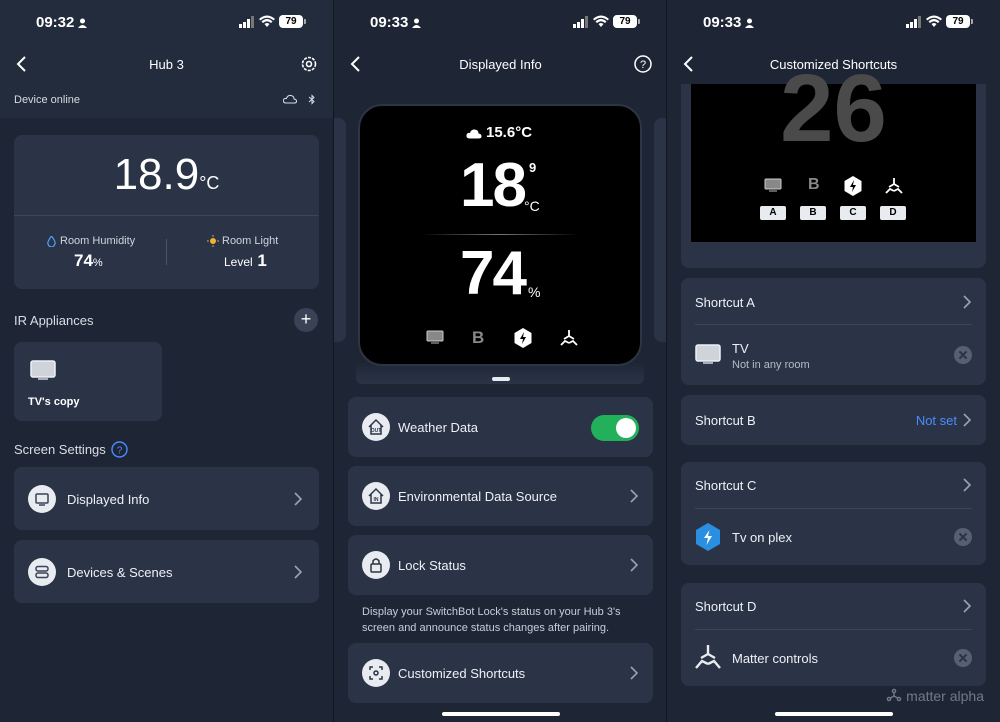  I want to click on ir-device-card: TV's copy, so click(88, 381).